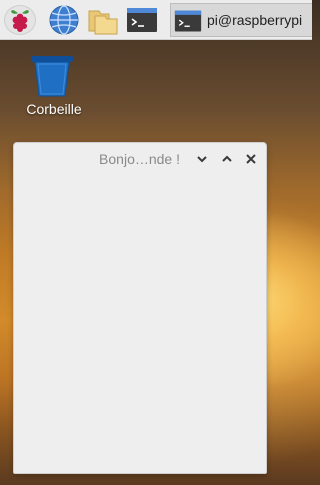 The height and width of the screenshot is (485, 320). I want to click on raspberry-menu-icon, so click(20, 21).